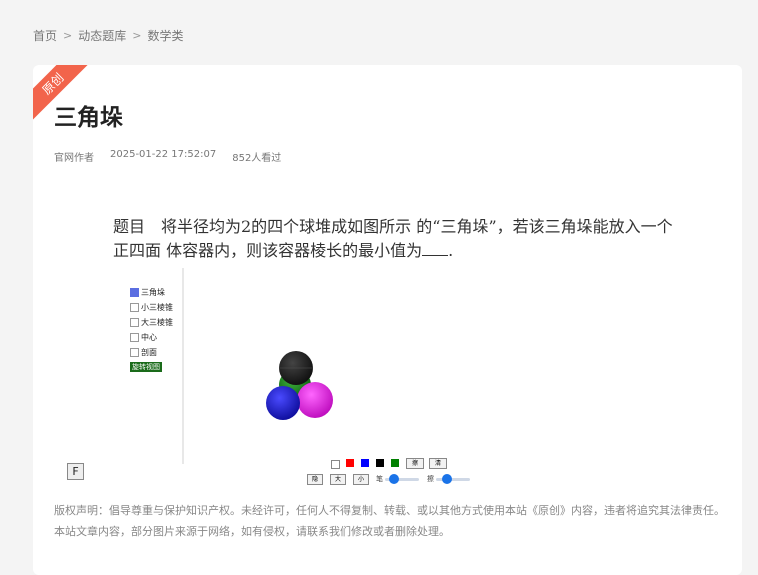 This screenshot has width=758, height=575. I want to click on breadcrumb-subcategory-link: 数学类, so click(165, 35).